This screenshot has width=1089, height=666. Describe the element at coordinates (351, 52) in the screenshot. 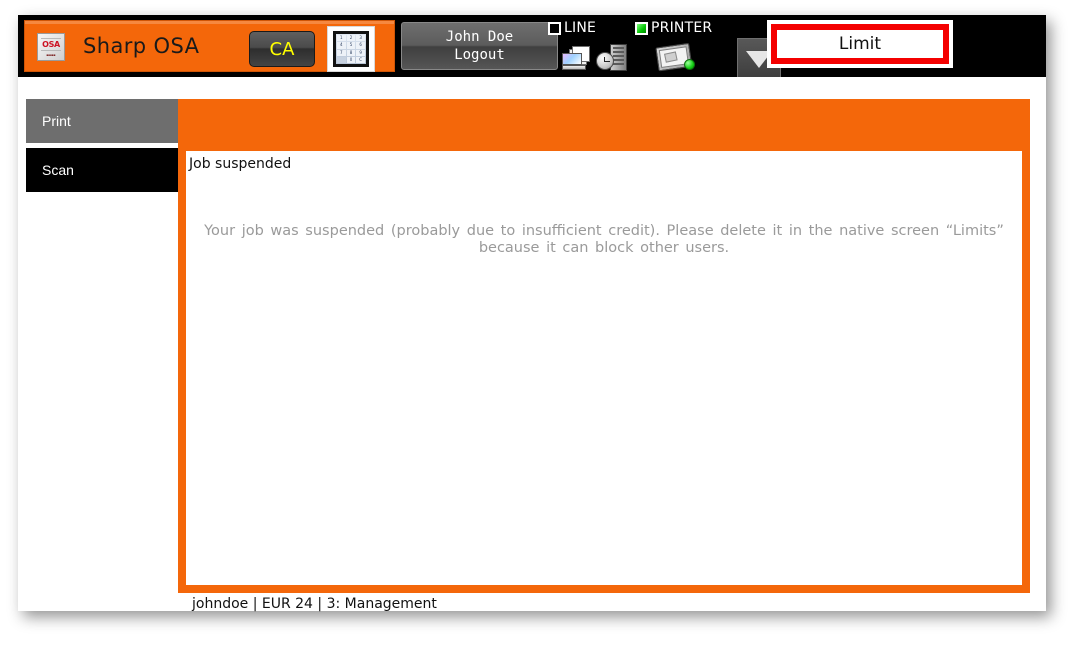

I see `keypad-key: 8` at that location.